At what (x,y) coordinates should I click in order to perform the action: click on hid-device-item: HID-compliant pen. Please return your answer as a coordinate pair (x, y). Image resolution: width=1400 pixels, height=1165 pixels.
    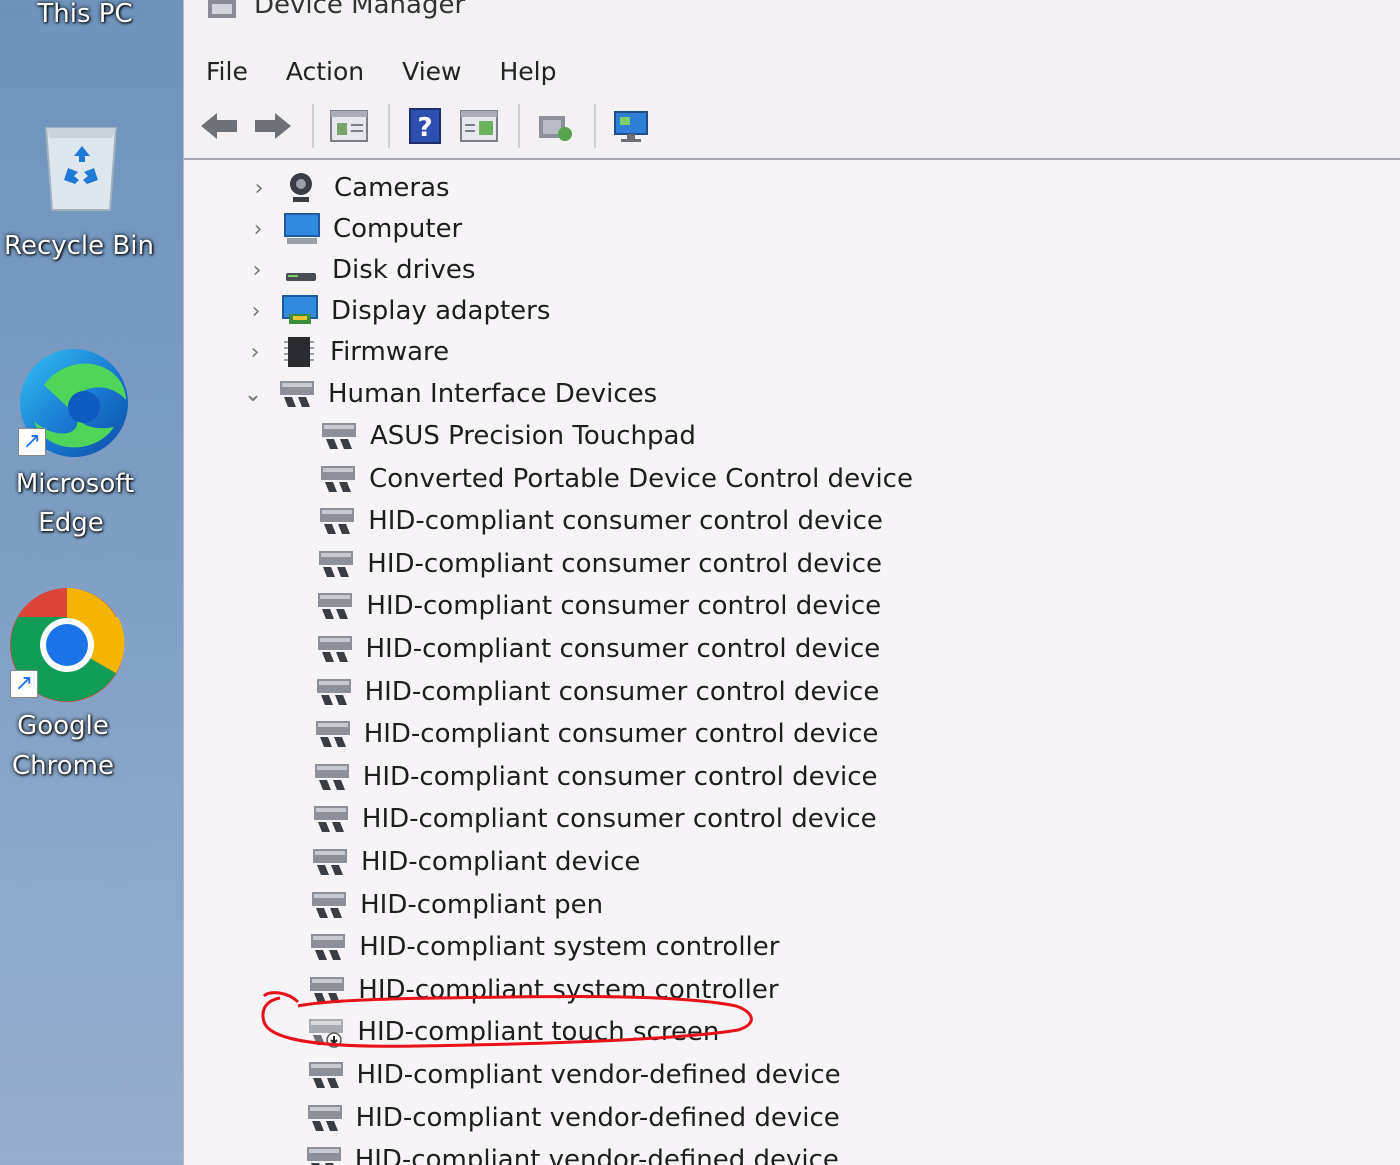
    Looking at the image, I should click on (456, 905).